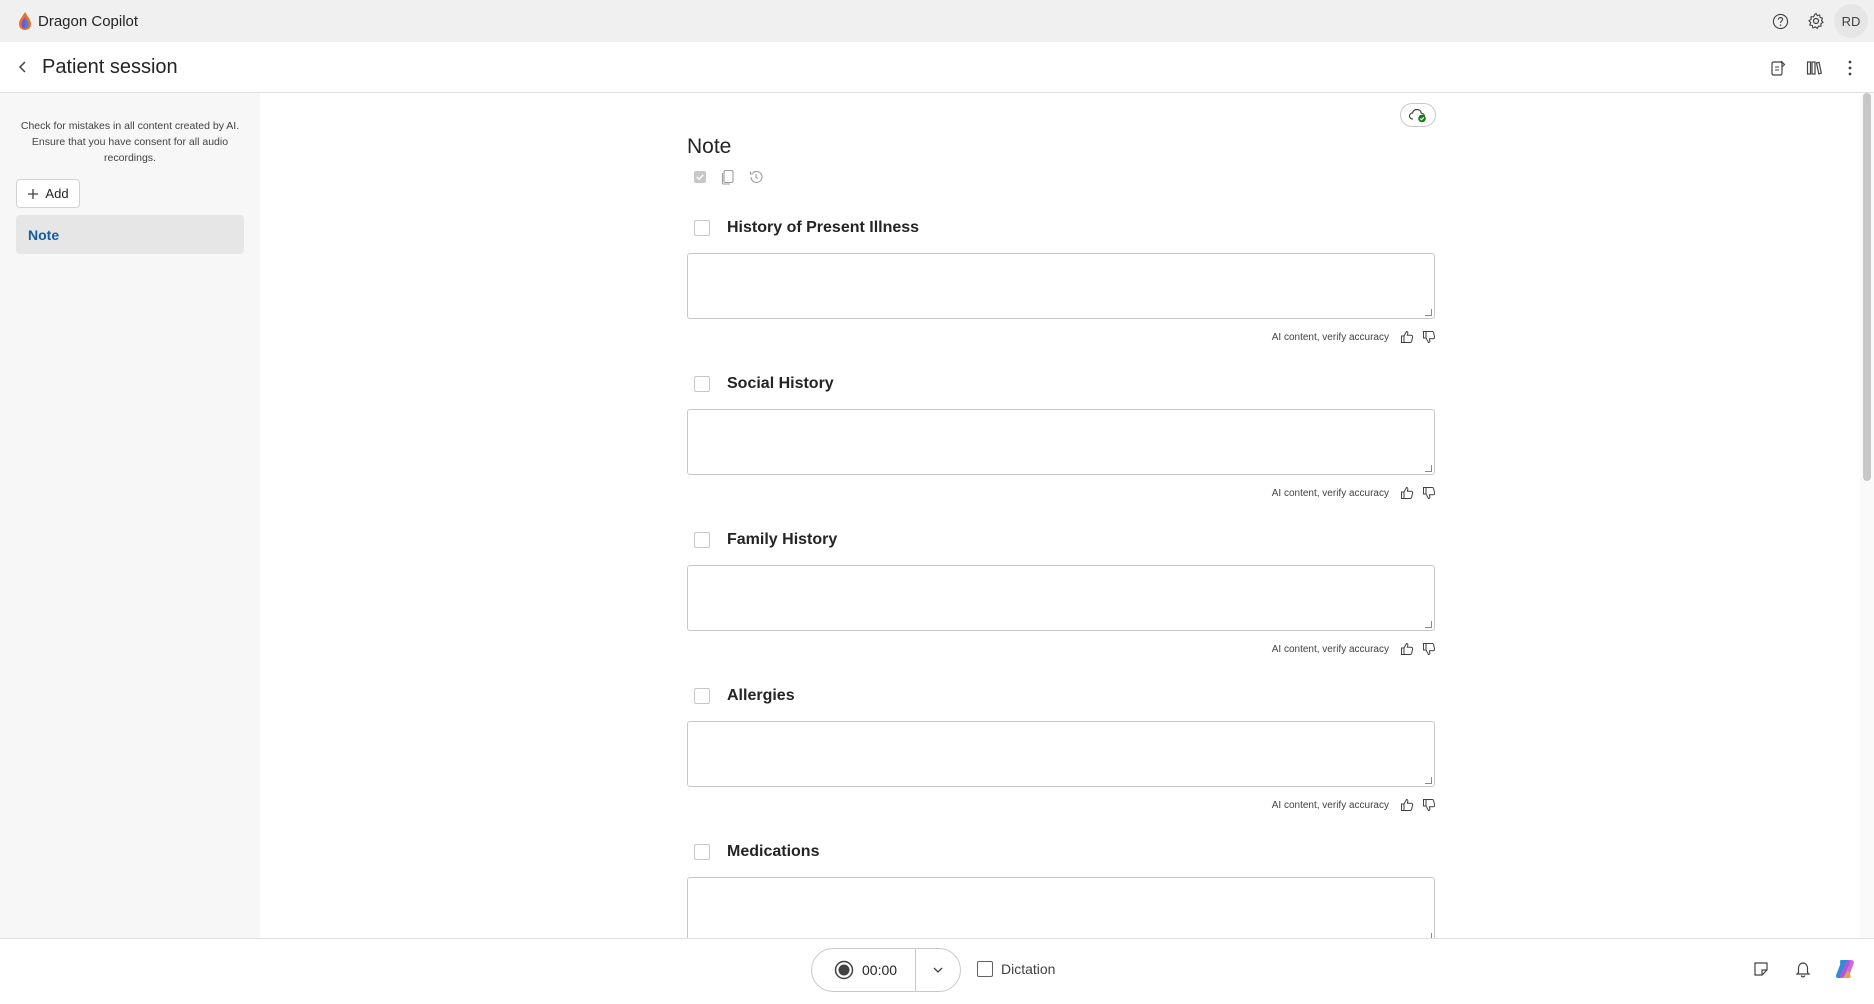 The image size is (1874, 1004). I want to click on record-button: 00:00, so click(864, 970).